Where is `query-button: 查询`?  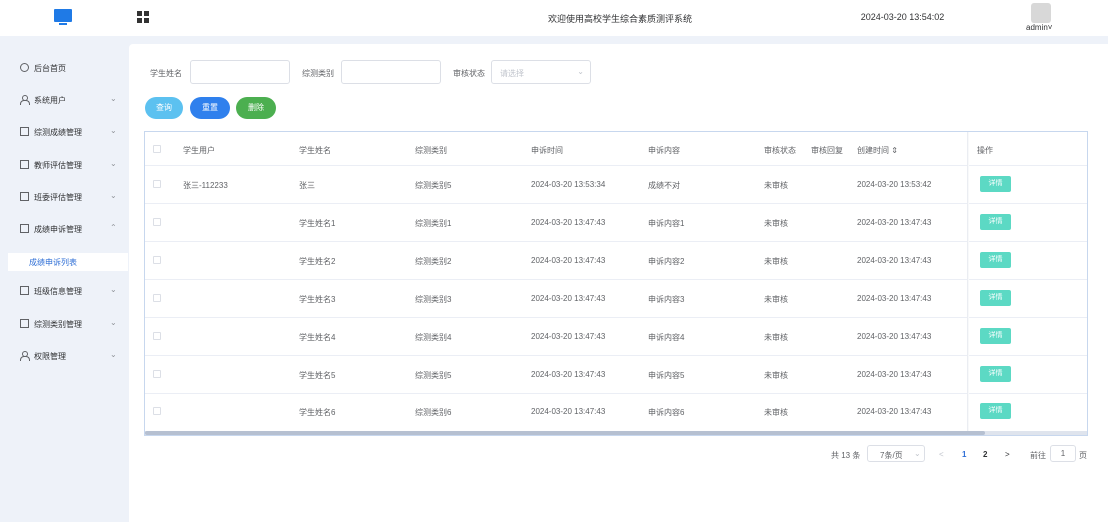 query-button: 查询 is located at coordinates (164, 108).